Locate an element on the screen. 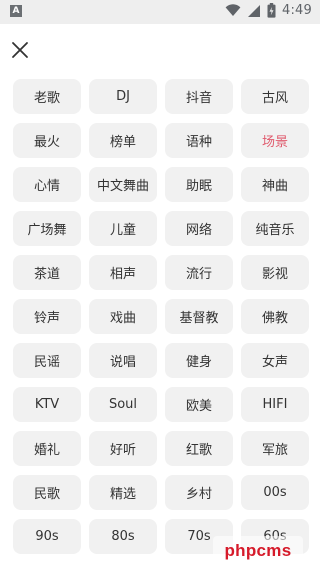 This screenshot has width=320, height=570. category-chip: 相声 is located at coordinates (123, 272).